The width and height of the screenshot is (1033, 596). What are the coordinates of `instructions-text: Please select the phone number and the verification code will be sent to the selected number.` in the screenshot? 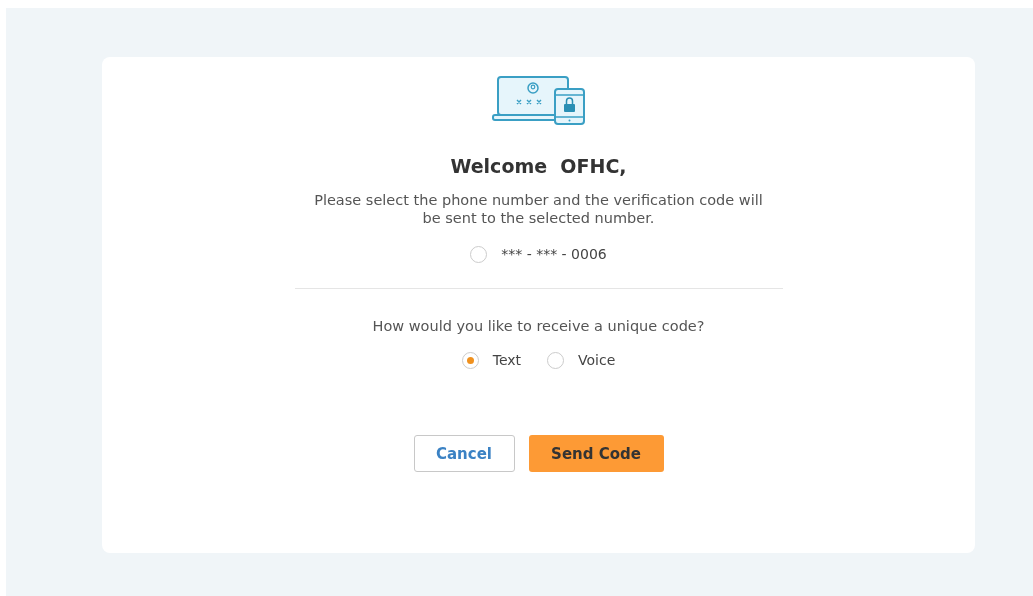 It's located at (538, 208).